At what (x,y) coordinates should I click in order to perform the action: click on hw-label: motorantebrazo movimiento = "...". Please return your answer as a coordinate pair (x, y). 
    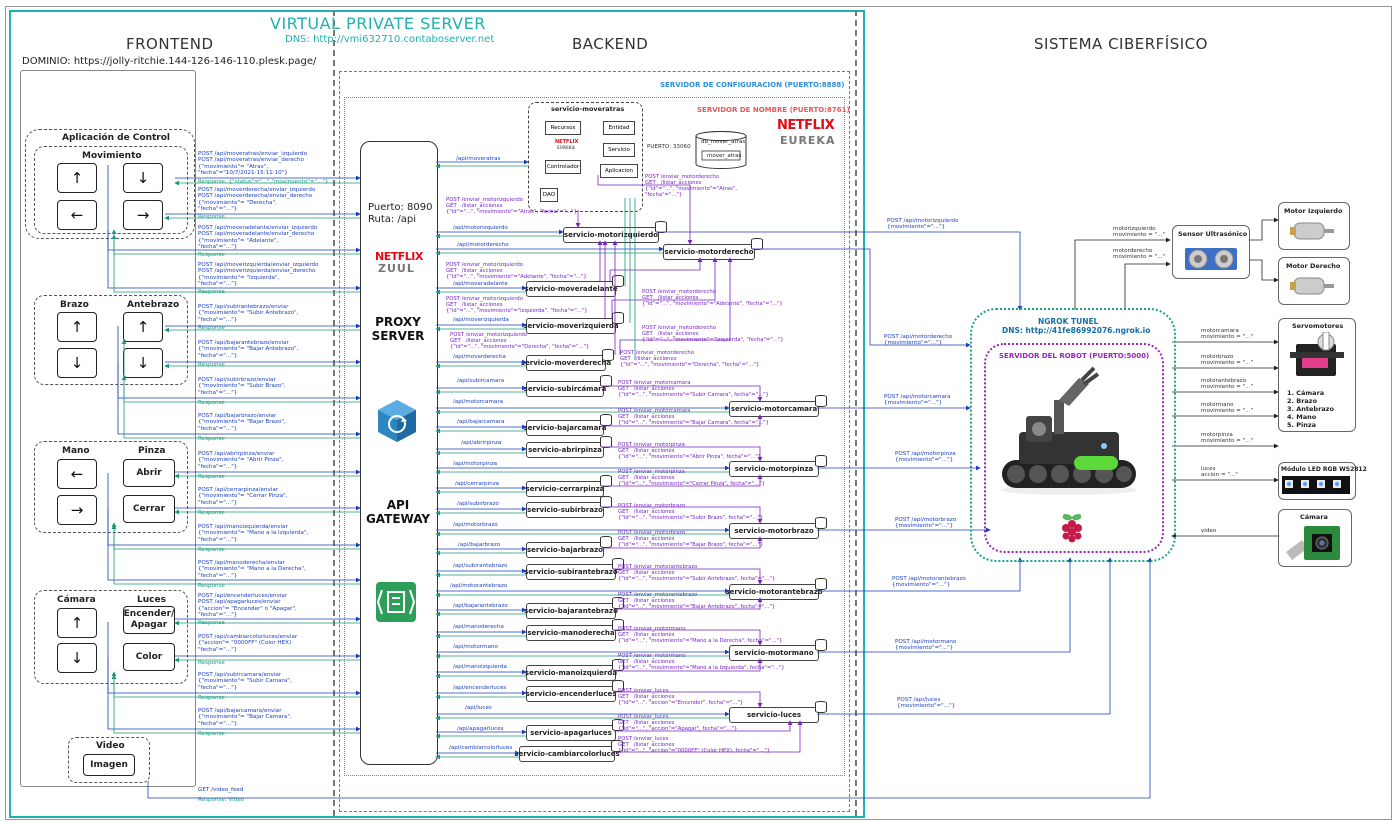
    Looking at the image, I should click on (1227, 384).